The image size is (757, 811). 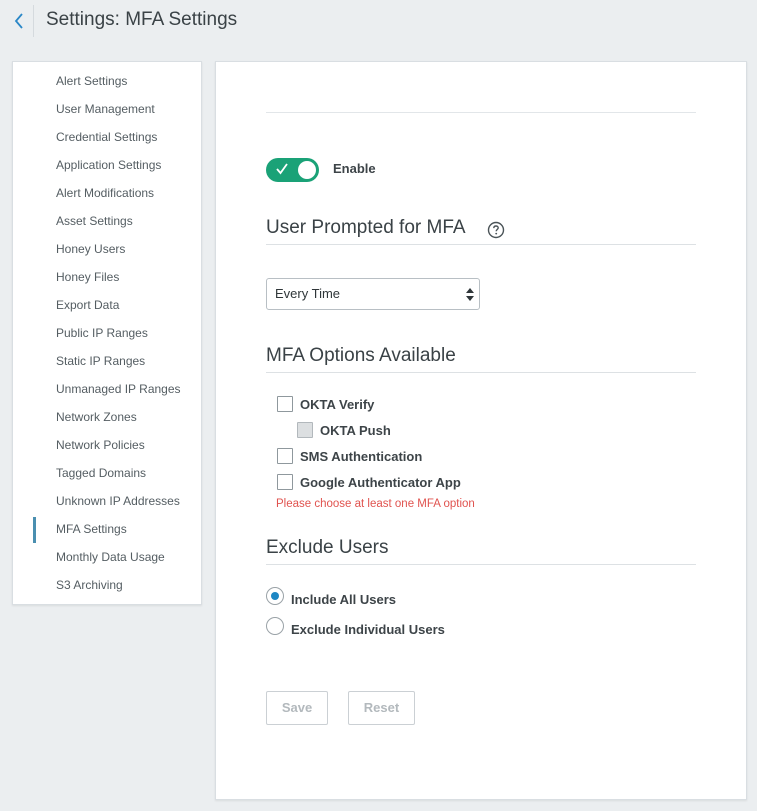 I want to click on okta-push-checkbox, so click(x=305, y=430).